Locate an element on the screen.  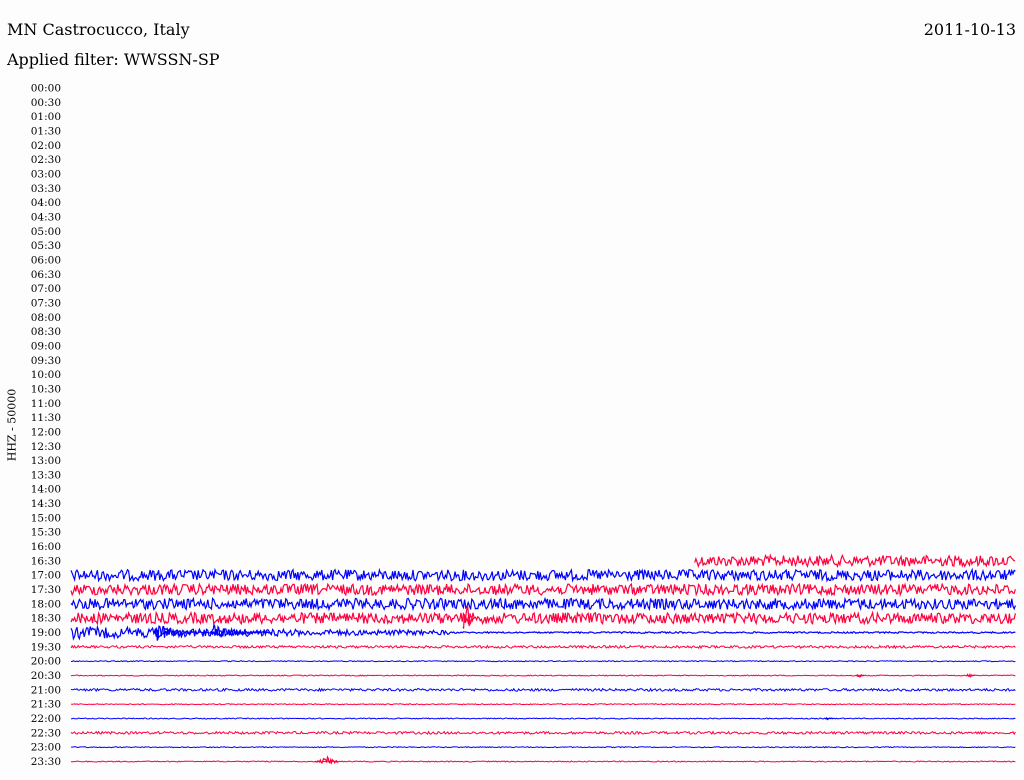
row-tick-label: 01:30 is located at coordinates (46, 131).